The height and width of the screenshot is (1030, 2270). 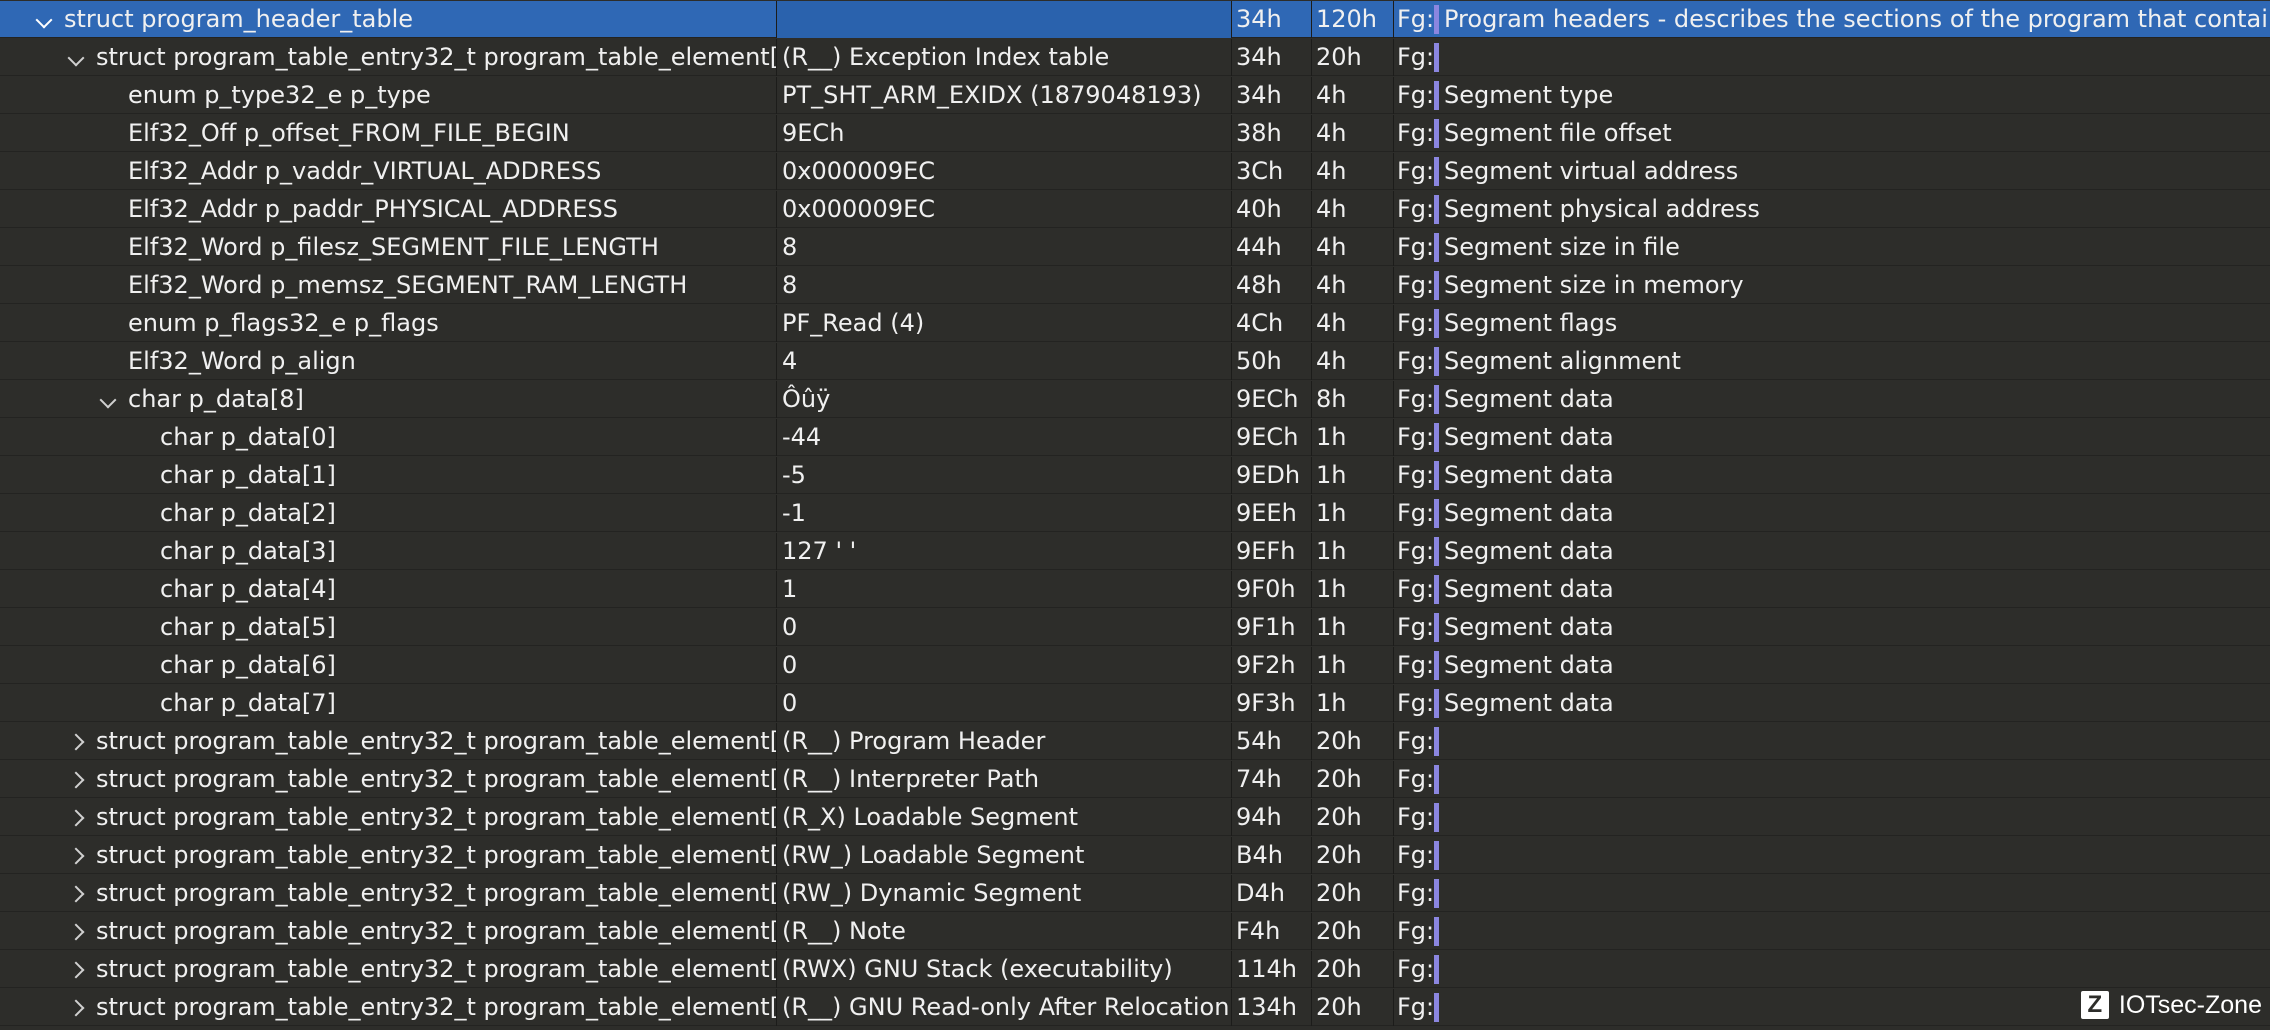 I want to click on table-row: char p_data[4] 1 9F0h 1h Fg: Segment data, so click(x=1135, y=589).